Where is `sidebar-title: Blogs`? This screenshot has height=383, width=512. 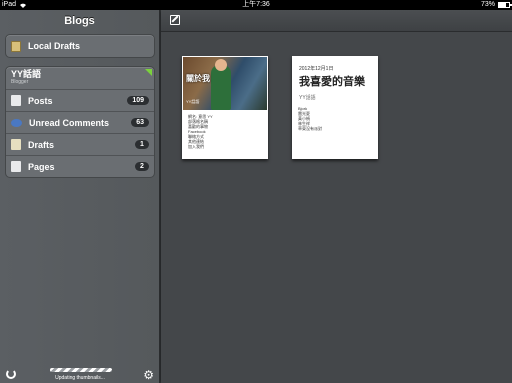
sidebar-title: Blogs is located at coordinates (79, 21).